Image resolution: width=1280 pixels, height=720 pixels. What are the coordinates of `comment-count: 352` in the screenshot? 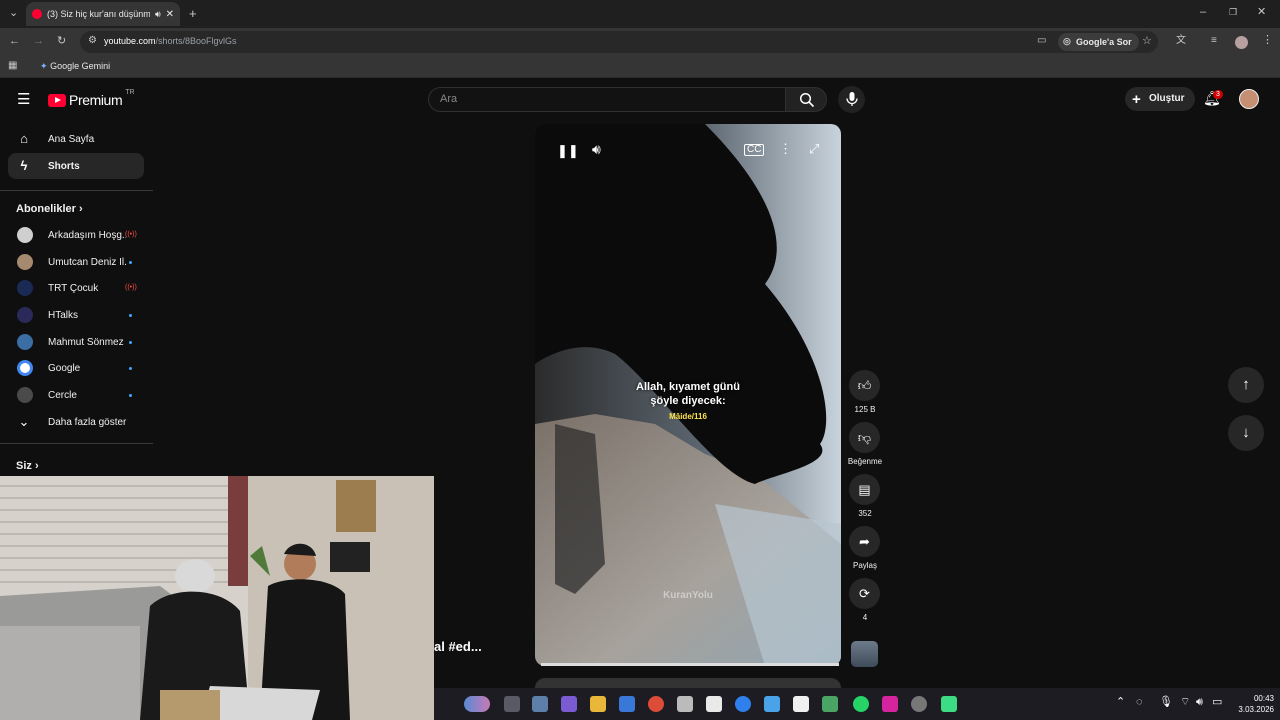 It's located at (865, 513).